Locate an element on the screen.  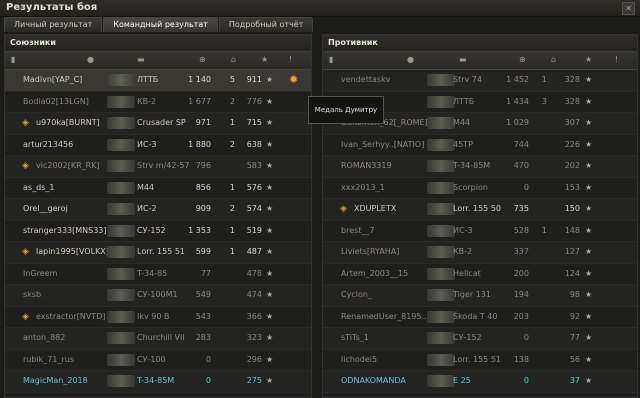
damage-value: 1 353 is located at coordinates (199, 230).